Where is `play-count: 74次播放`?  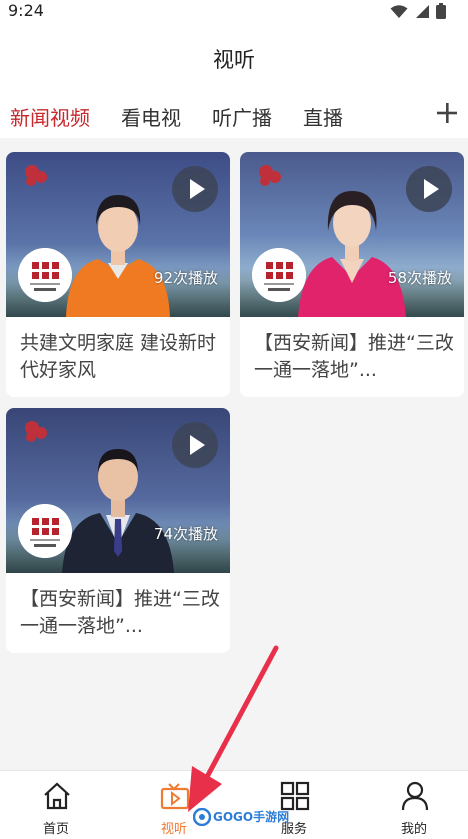
play-count: 74次播放 is located at coordinates (185, 534).